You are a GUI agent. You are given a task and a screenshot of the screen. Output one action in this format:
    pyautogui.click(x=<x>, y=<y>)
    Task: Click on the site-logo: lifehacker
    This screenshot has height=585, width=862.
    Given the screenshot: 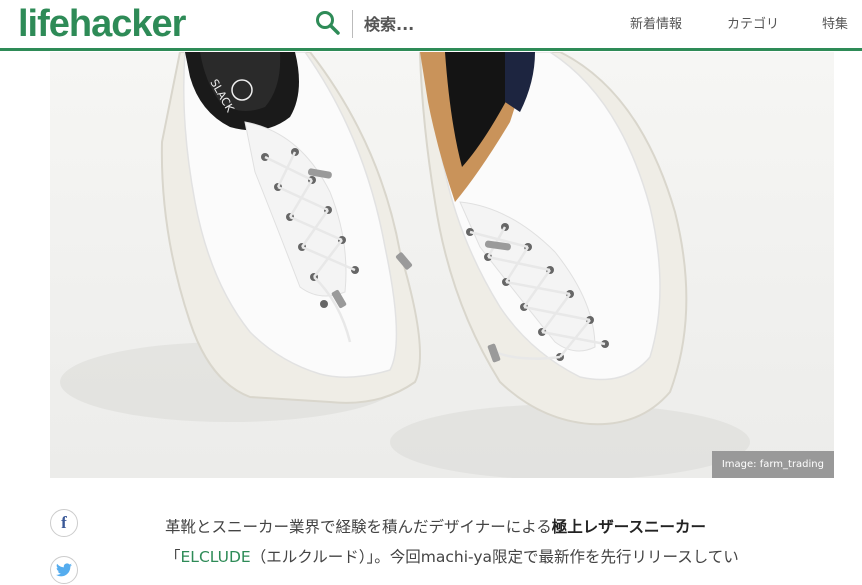 What is the action you would take?
    pyautogui.click(x=102, y=24)
    